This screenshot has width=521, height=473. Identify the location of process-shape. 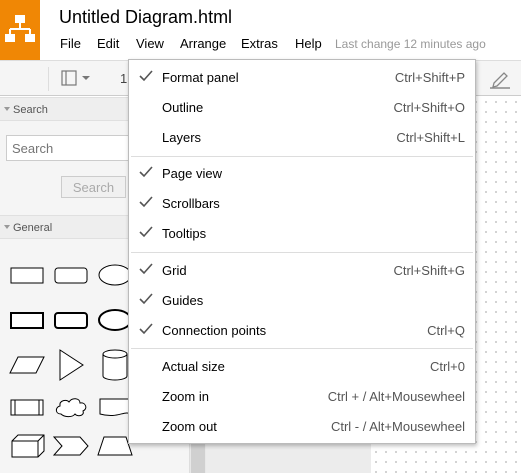
(28, 407).